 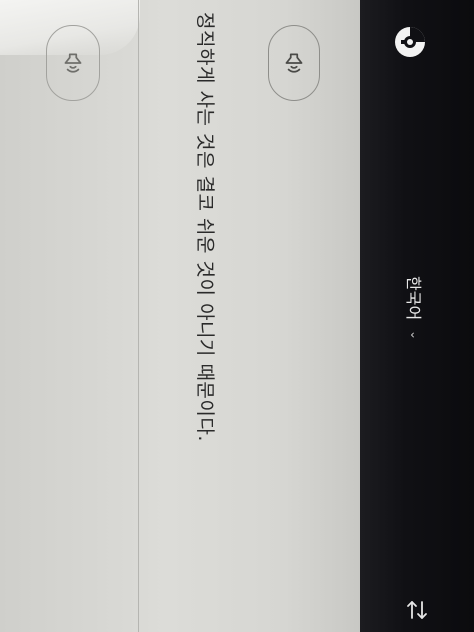 I want to click on swap-arrows-icon, so click(x=417, y=610).